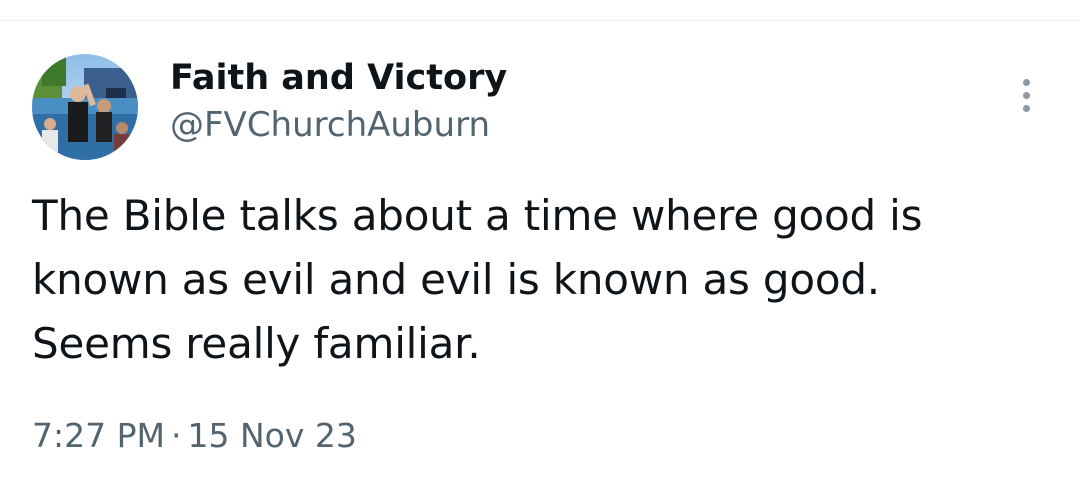 Image resolution: width=1080 pixels, height=491 pixels. I want to click on avatar, so click(85, 107).